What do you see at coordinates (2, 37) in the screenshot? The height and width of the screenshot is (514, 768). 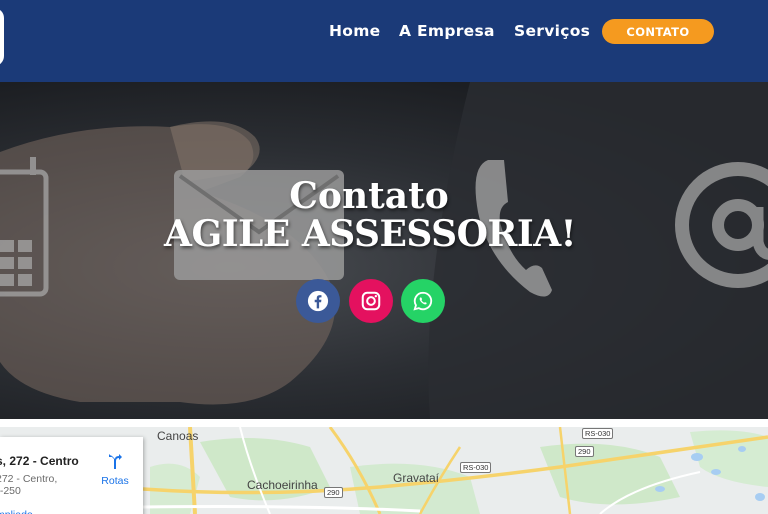 I see `logo` at bounding box center [2, 37].